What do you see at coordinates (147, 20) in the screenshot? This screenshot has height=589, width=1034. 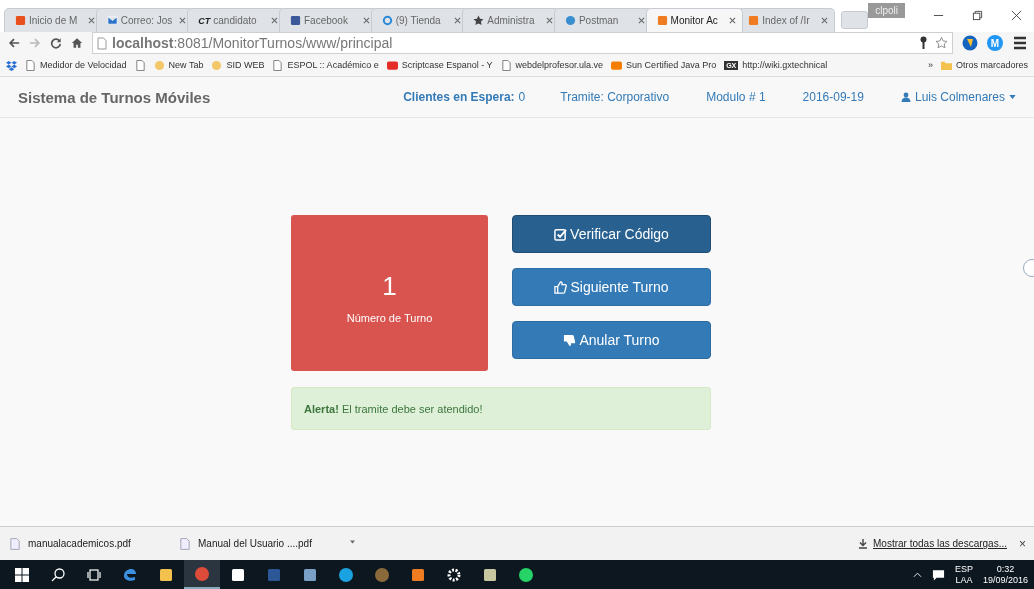 I see `tab-title: Correo: Jos` at bounding box center [147, 20].